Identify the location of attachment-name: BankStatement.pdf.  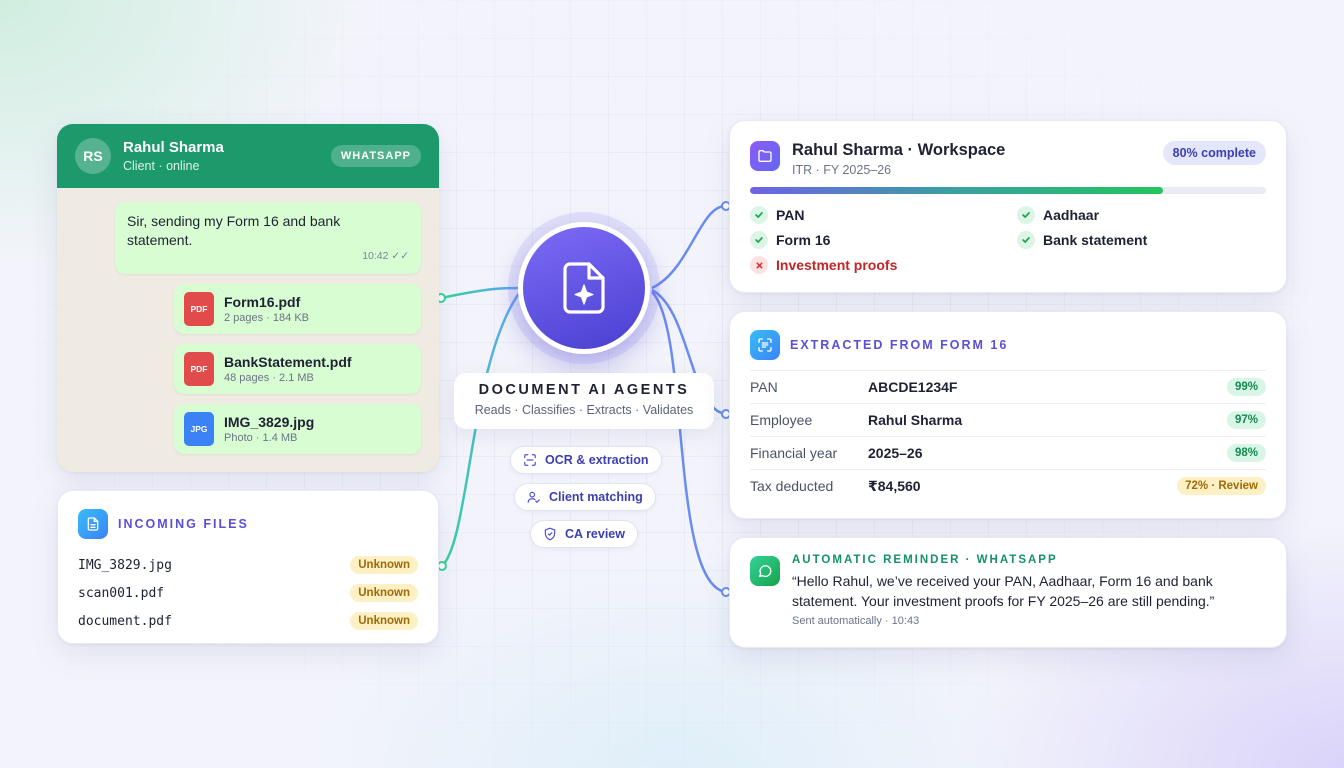
(288, 362).